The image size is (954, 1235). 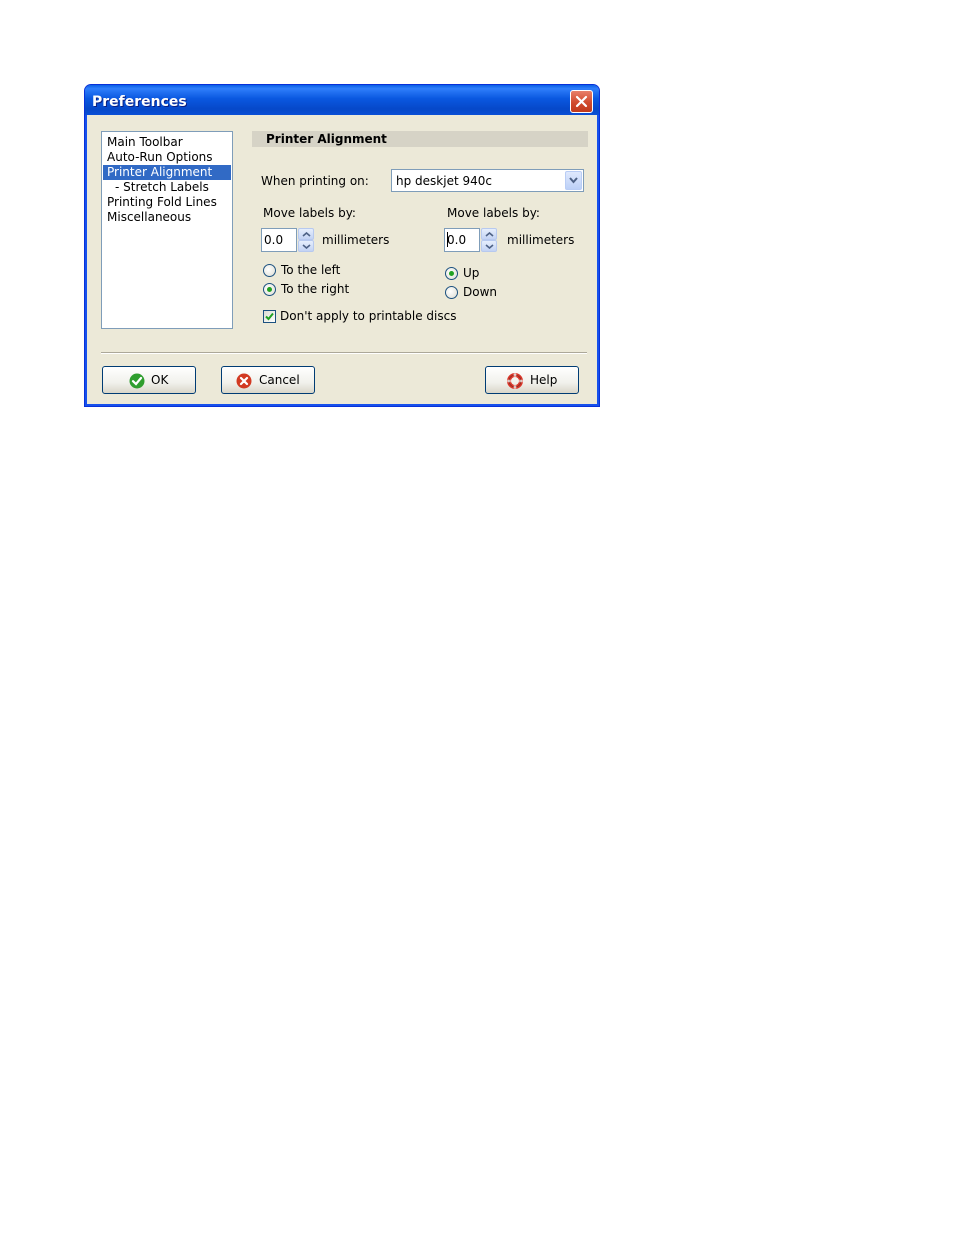 What do you see at coordinates (315, 181) in the screenshot?
I see `printer-label: When printing on:` at bounding box center [315, 181].